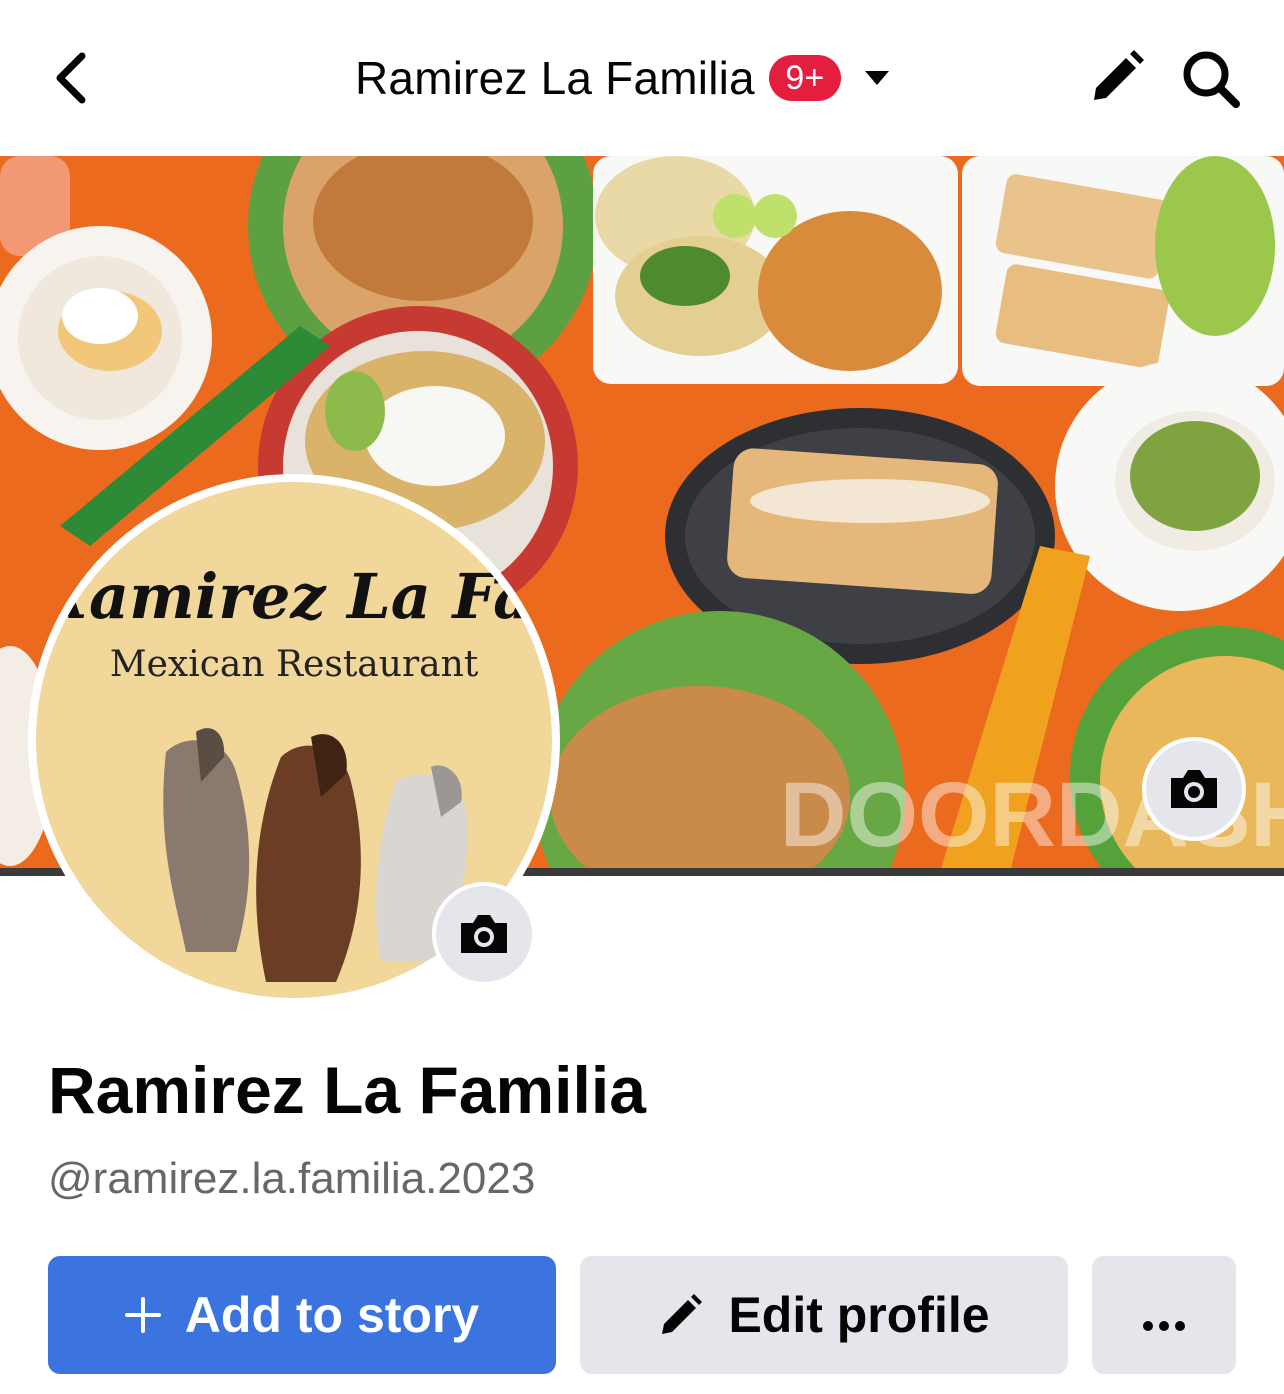 The width and height of the screenshot is (1284, 1394). I want to click on cover-camera-icon, so click(1194, 789).